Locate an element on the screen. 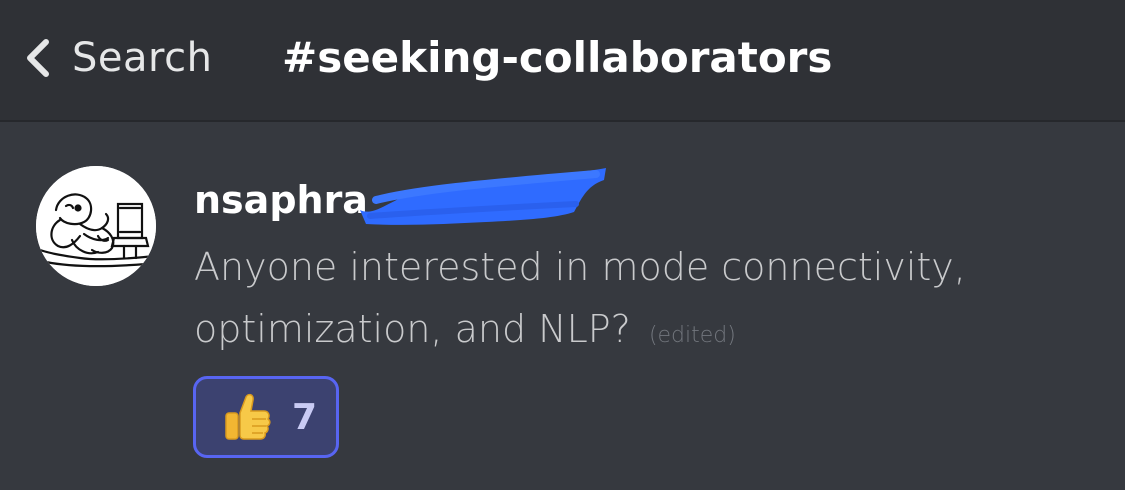 The width and height of the screenshot is (1125, 490). back-label: Search is located at coordinates (142, 58).